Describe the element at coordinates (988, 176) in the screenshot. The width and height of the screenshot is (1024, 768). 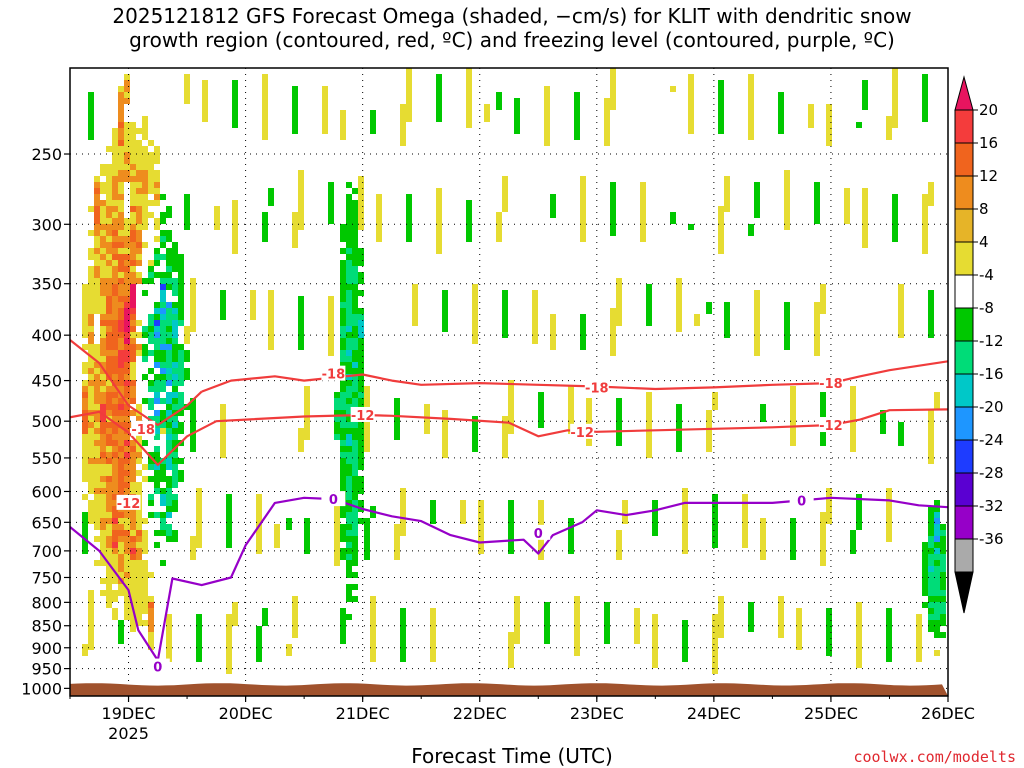
I see `colorbar-label: 12` at that location.